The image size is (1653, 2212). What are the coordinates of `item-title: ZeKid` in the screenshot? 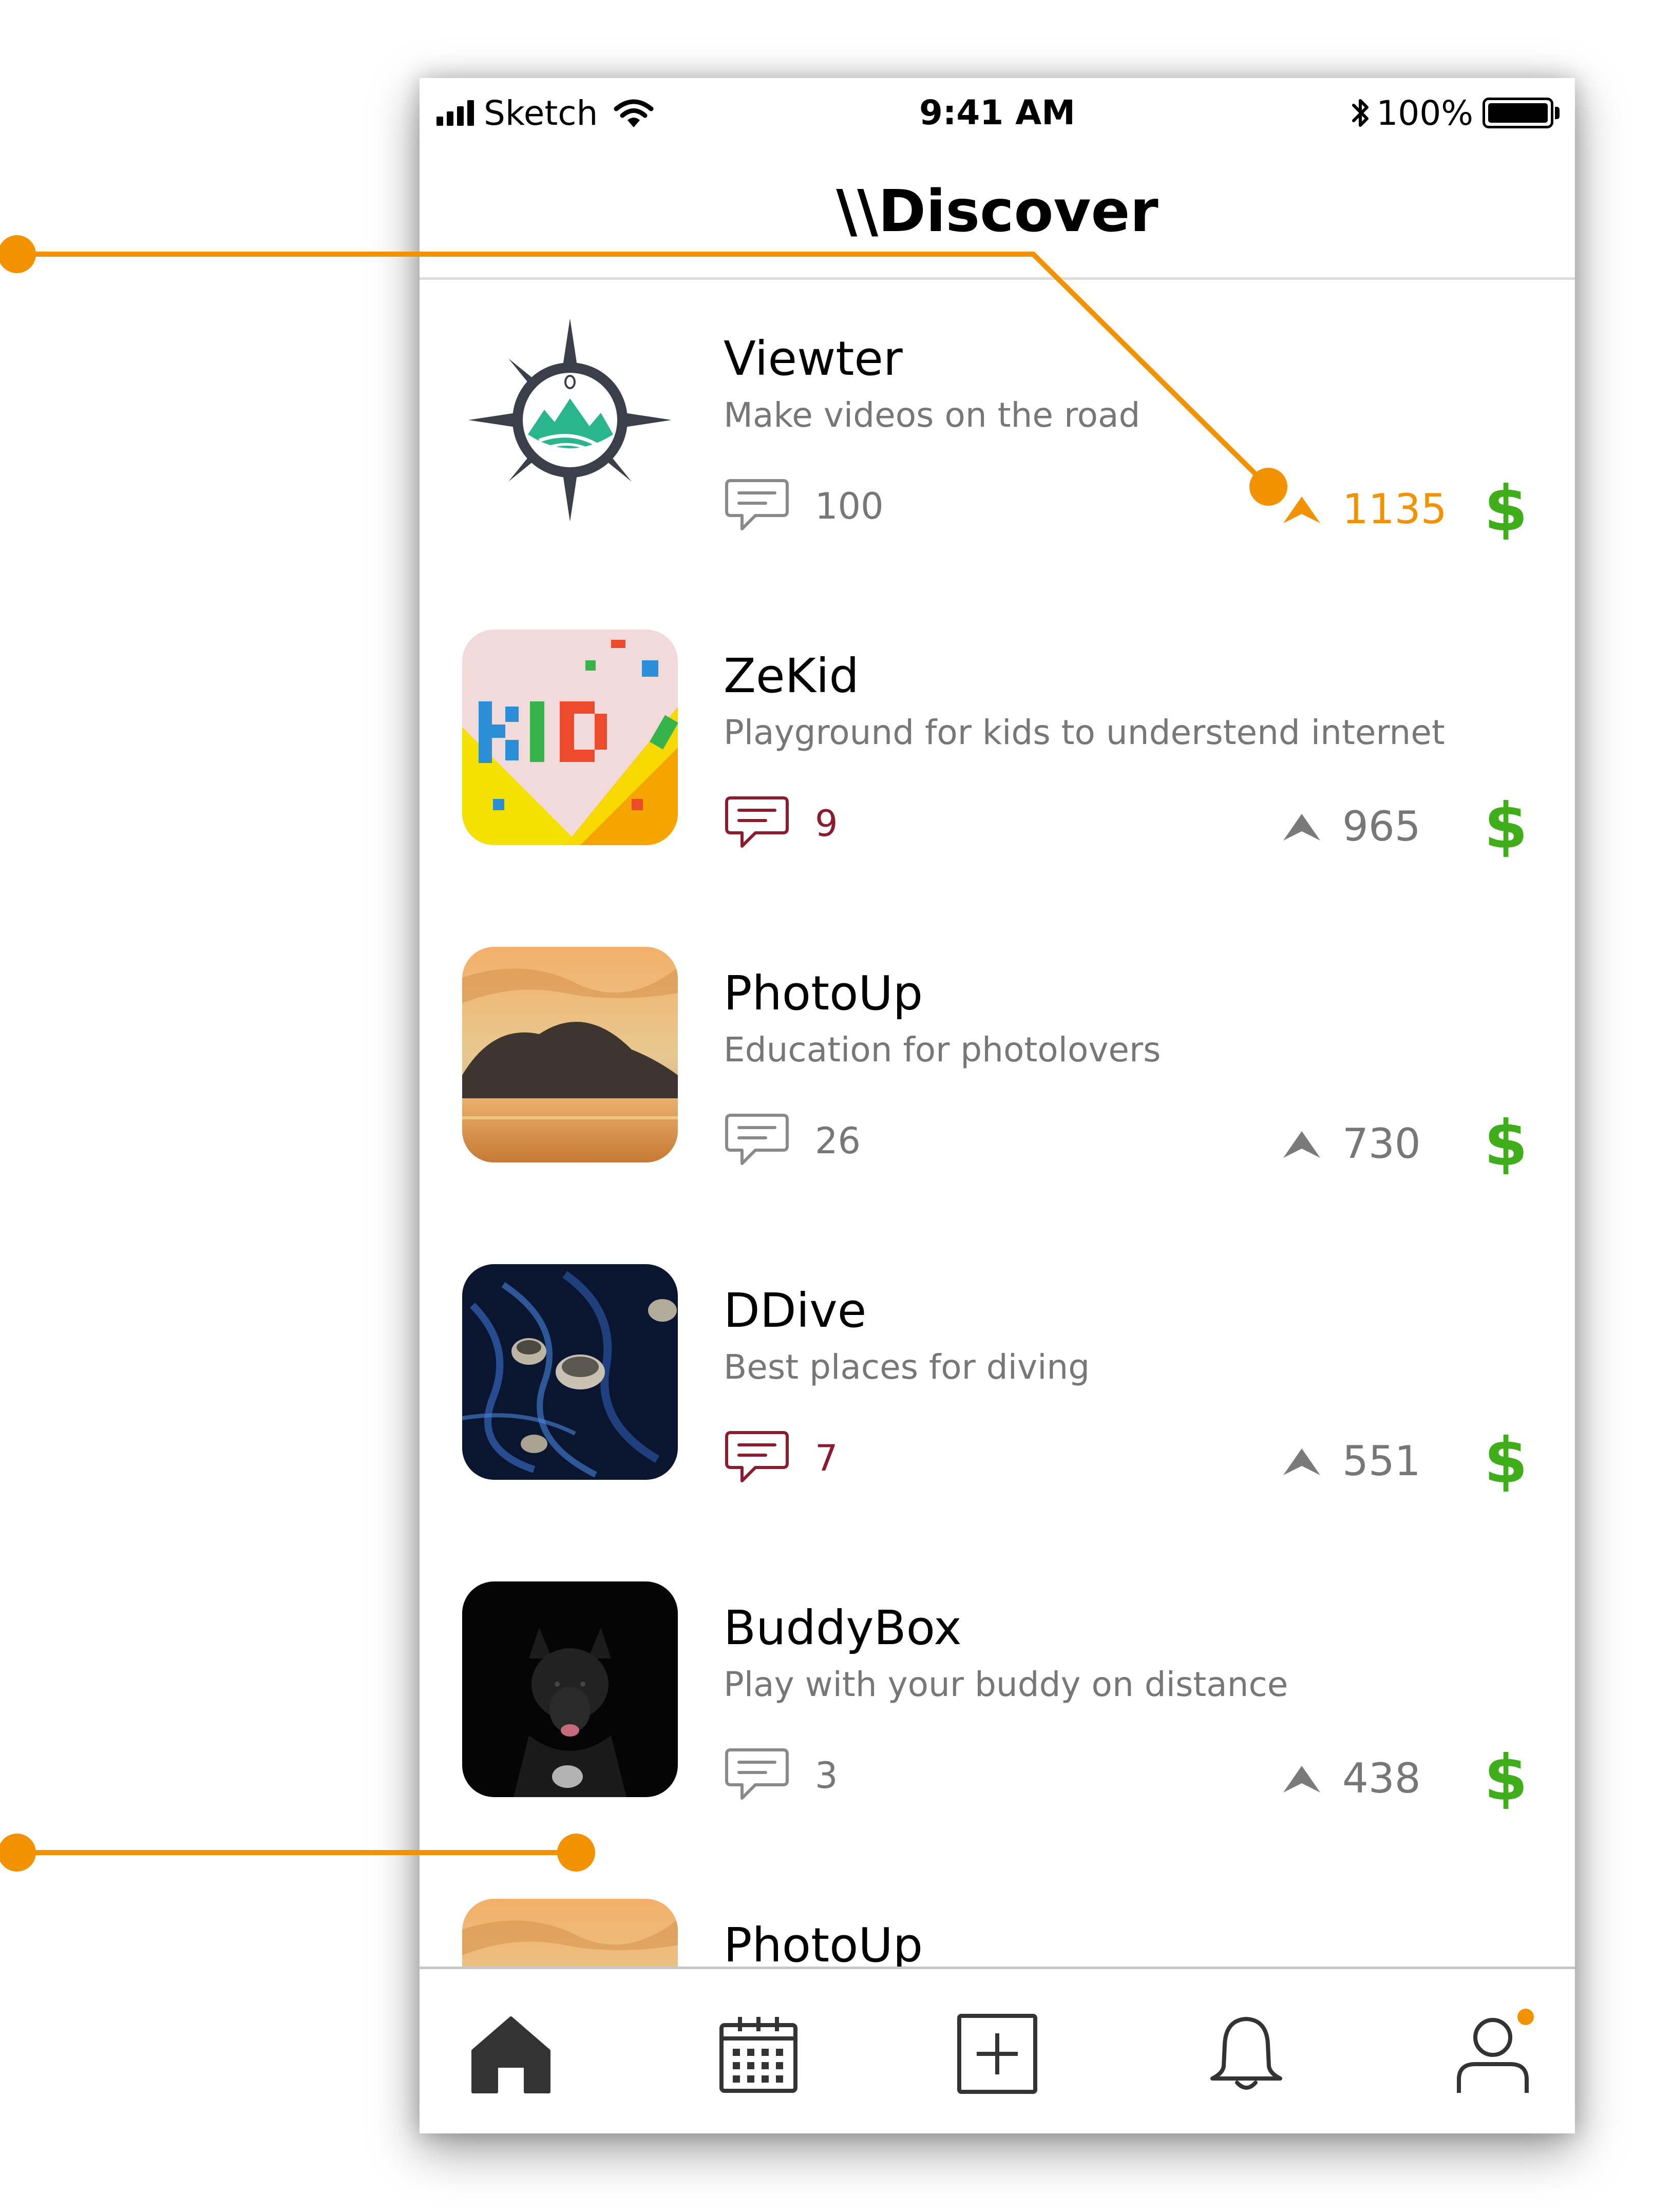 It's located at (791, 676).